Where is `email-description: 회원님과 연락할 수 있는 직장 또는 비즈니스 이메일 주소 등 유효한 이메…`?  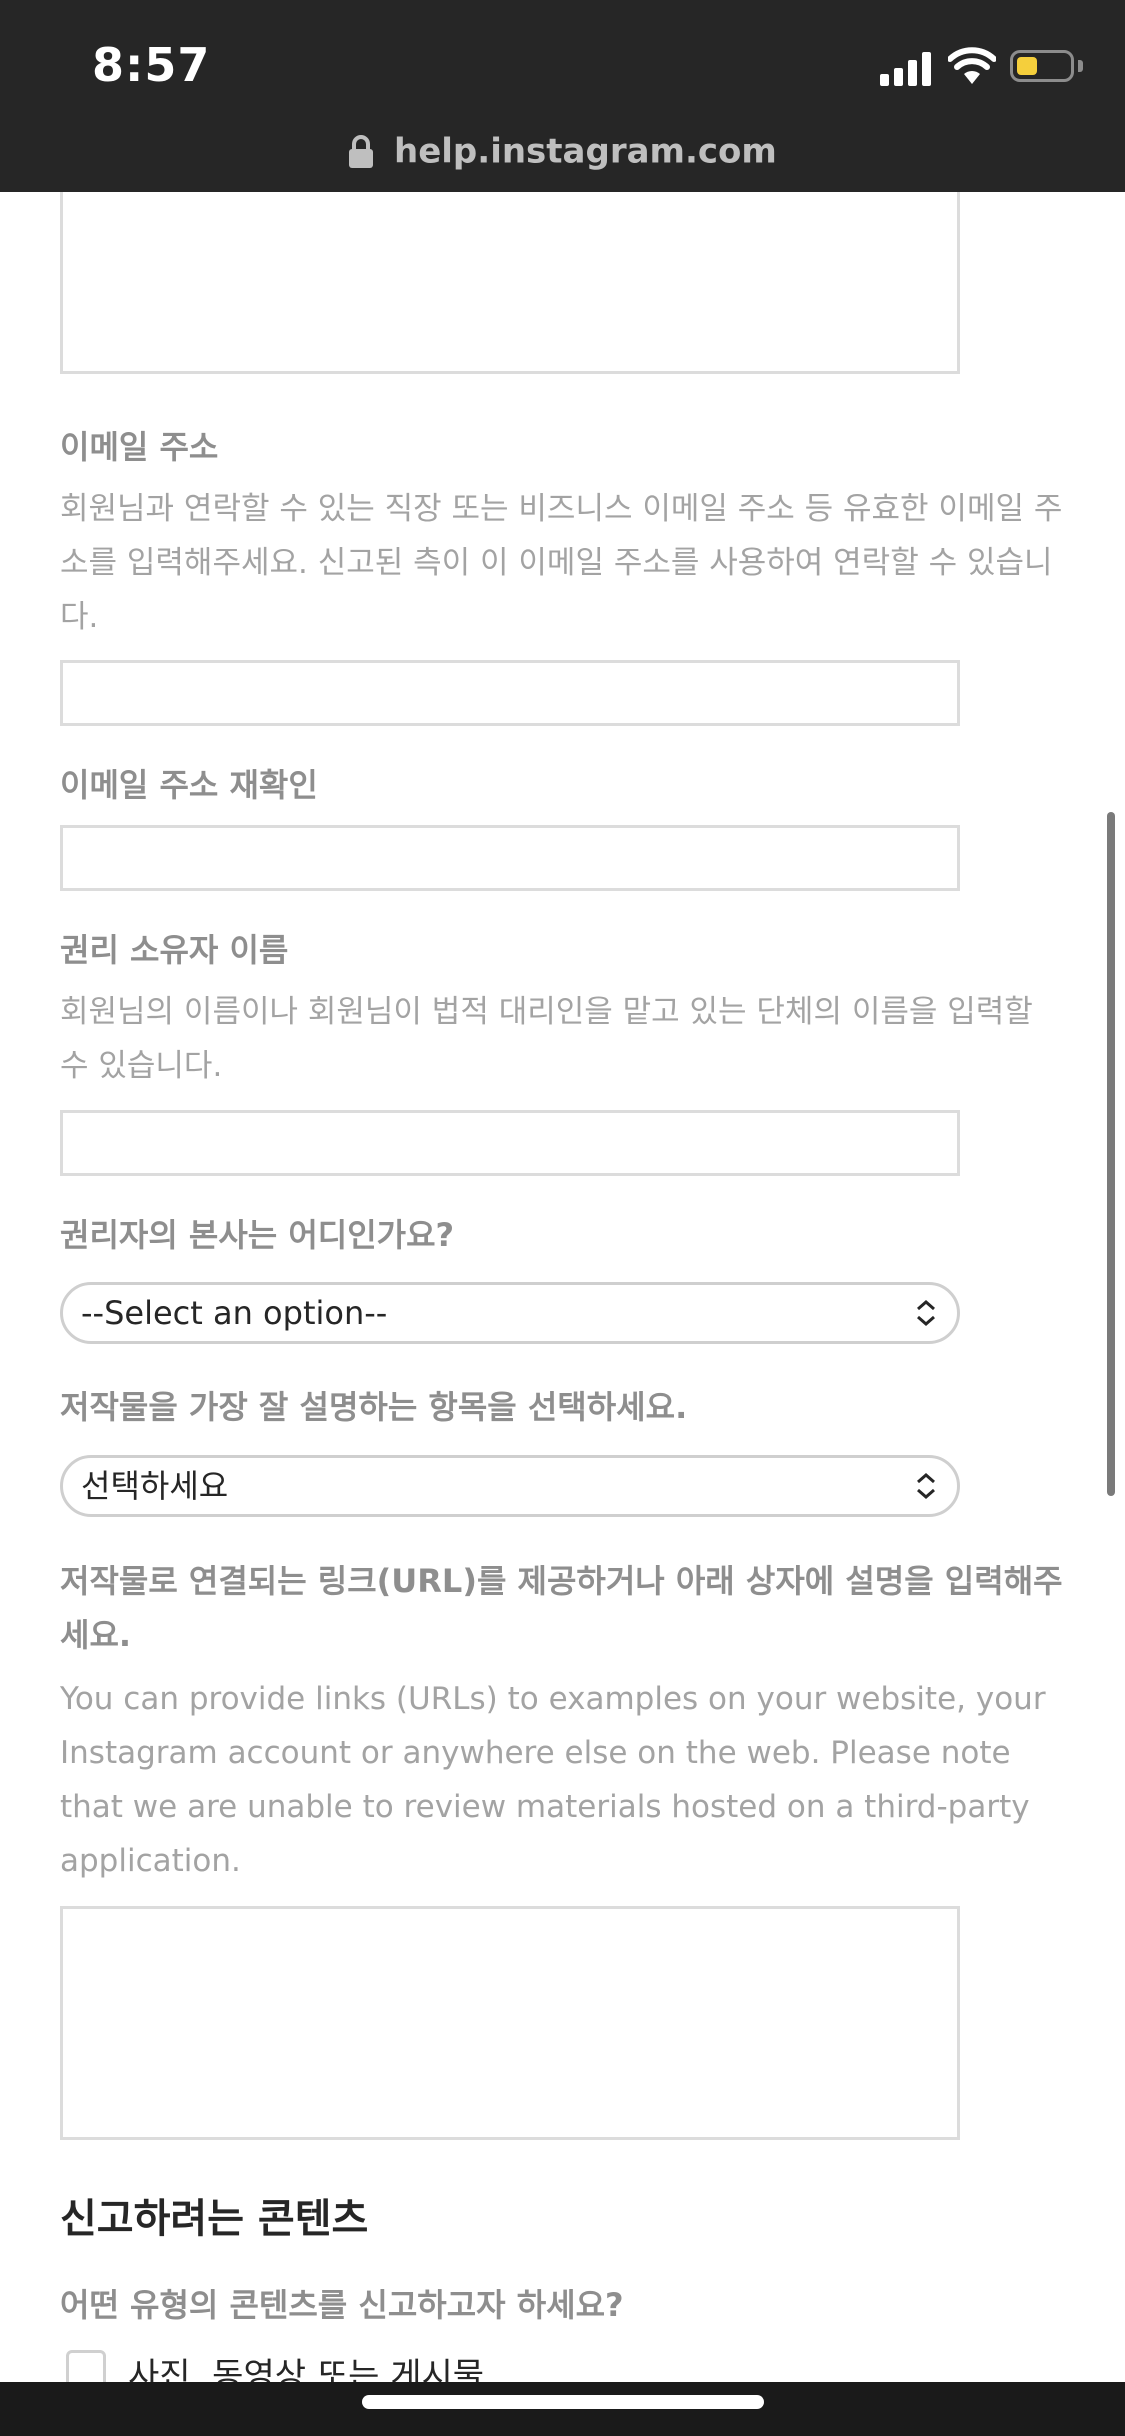
email-description: 회원님과 연락할 수 있는 직장 또는 비즈니스 이메일 주소 등 유효한 이메… is located at coordinates (561, 563).